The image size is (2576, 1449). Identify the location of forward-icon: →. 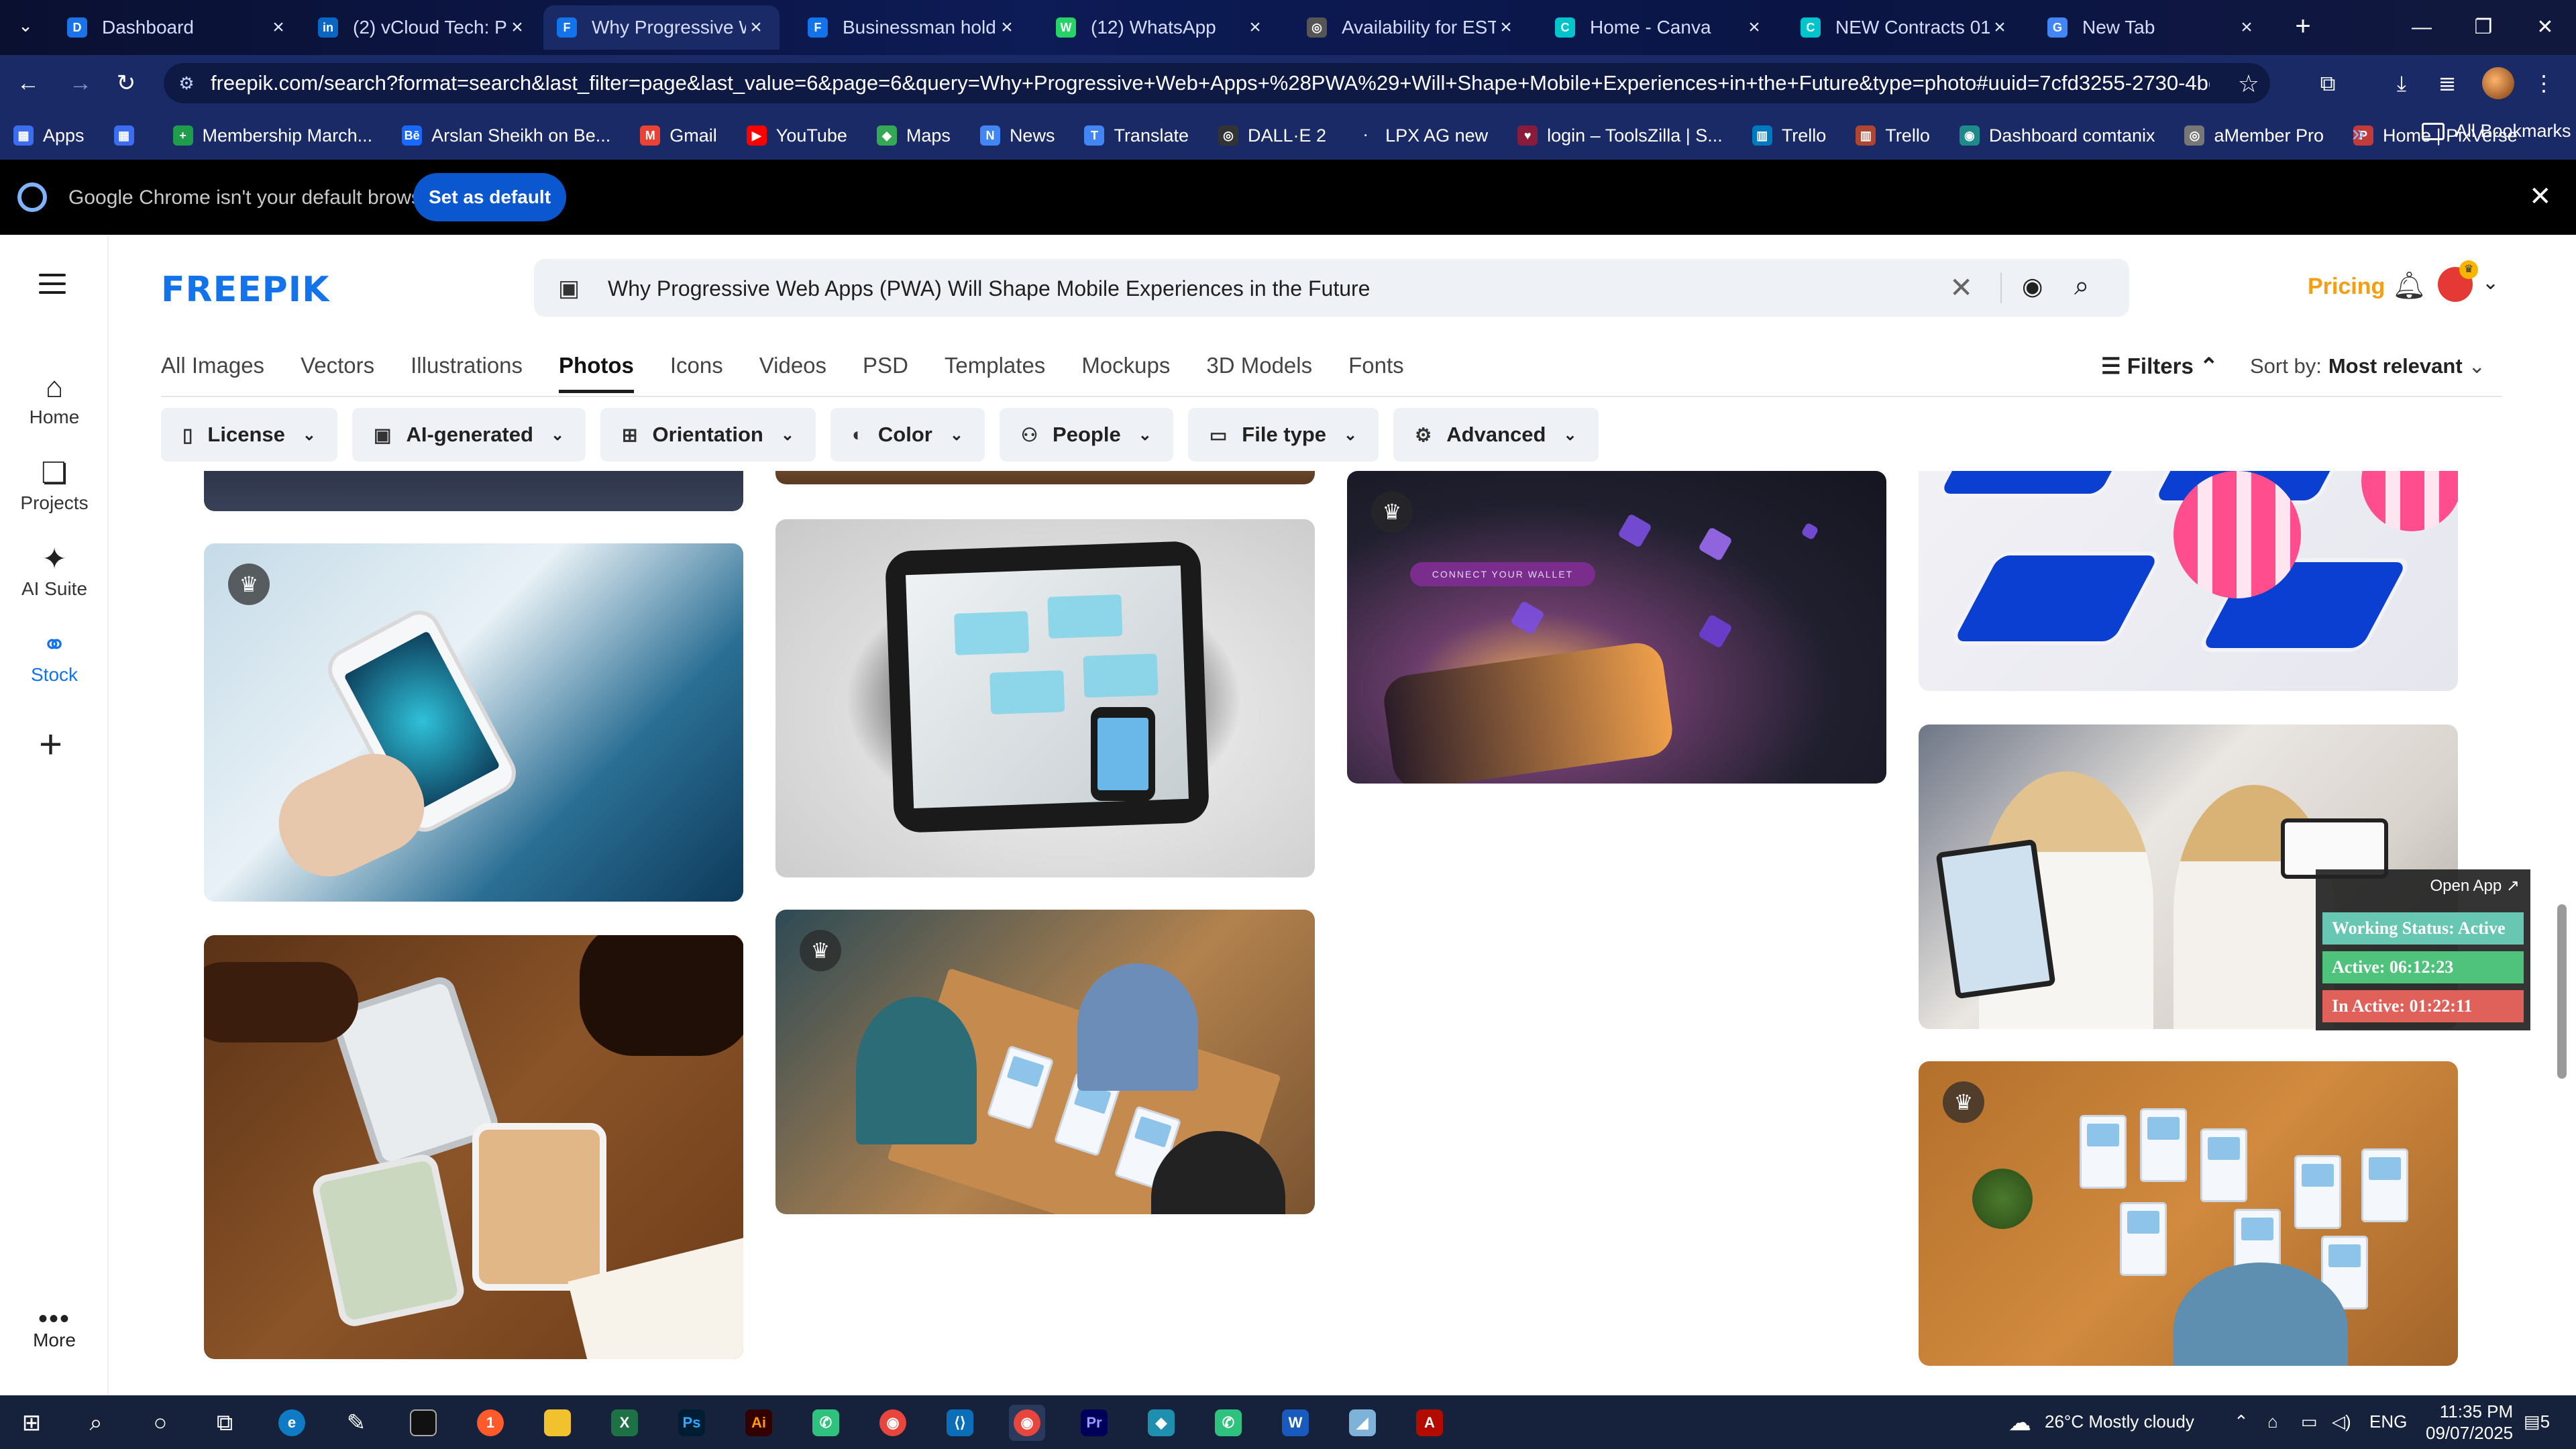
(80, 83).